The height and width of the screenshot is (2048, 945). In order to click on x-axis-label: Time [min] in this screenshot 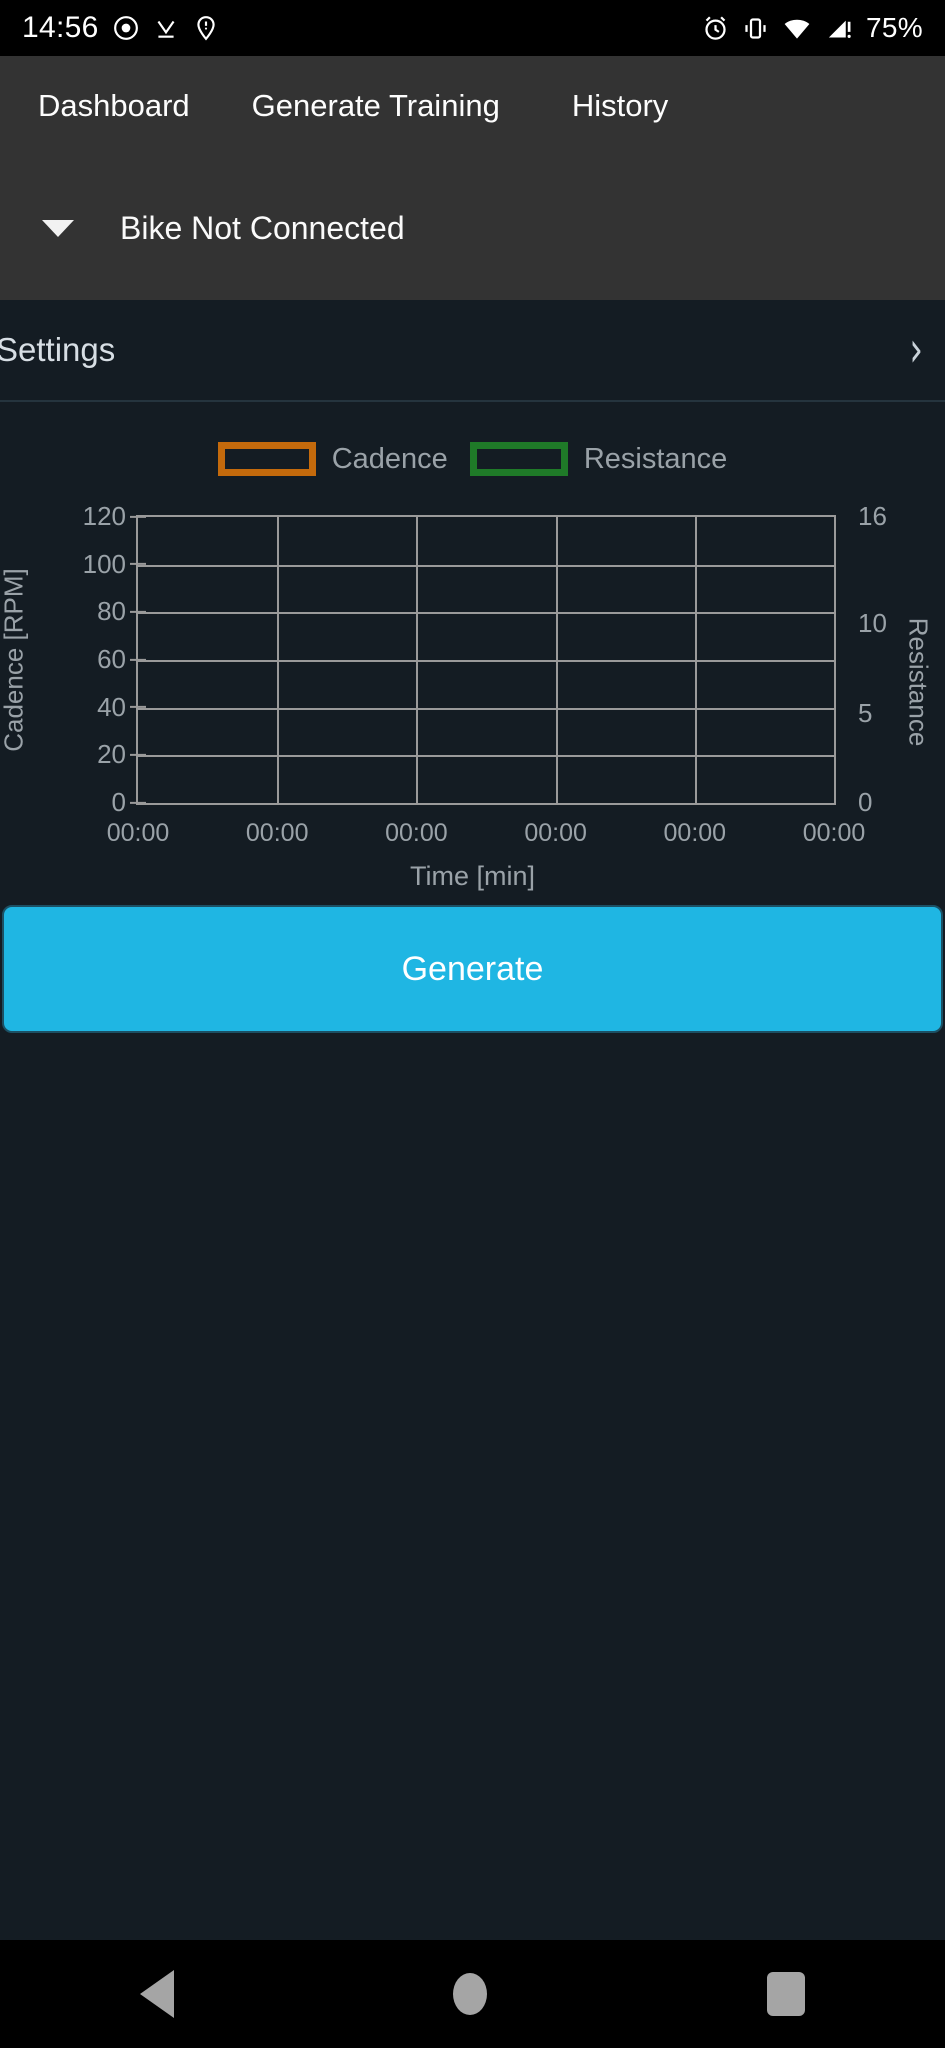, I will do `click(472, 876)`.